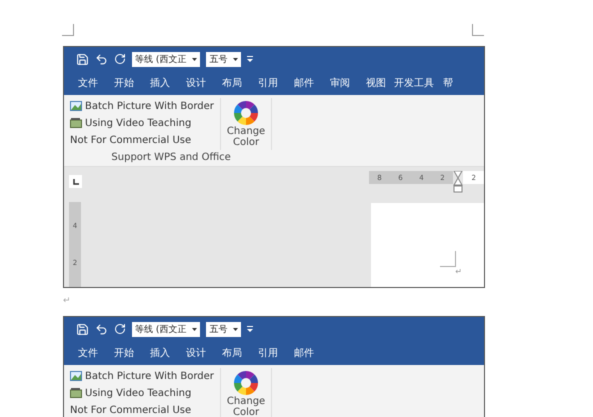 The height and width of the screenshot is (417, 593). What do you see at coordinates (448, 259) in the screenshot?
I see `margin-corner-mark` at bounding box center [448, 259].